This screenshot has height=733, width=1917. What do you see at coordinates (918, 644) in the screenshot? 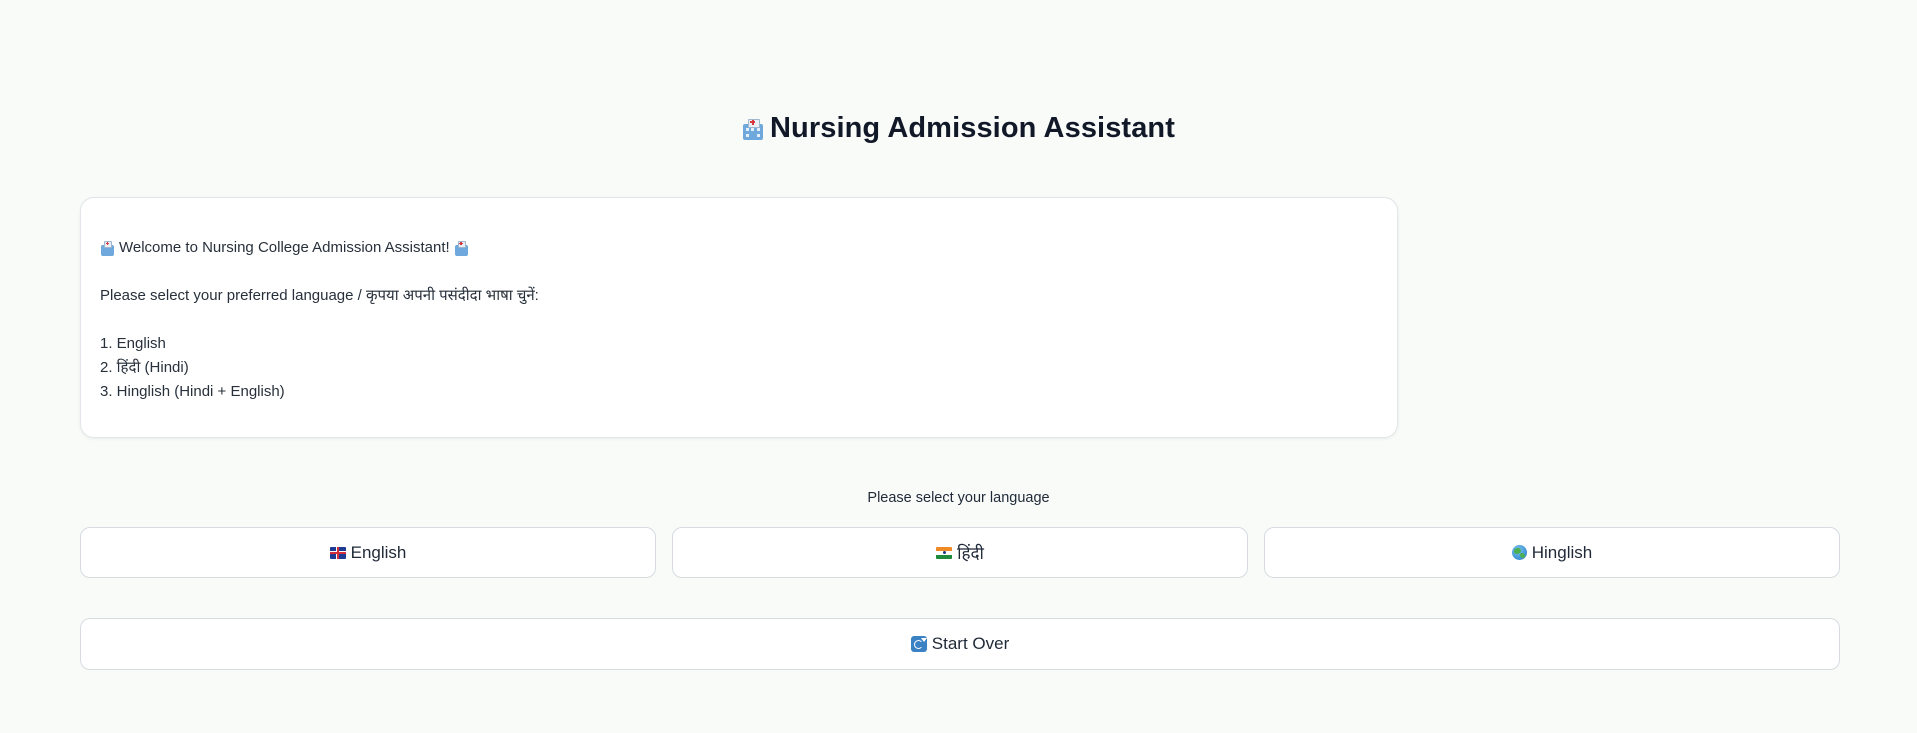
I see `refresh-icon` at bounding box center [918, 644].